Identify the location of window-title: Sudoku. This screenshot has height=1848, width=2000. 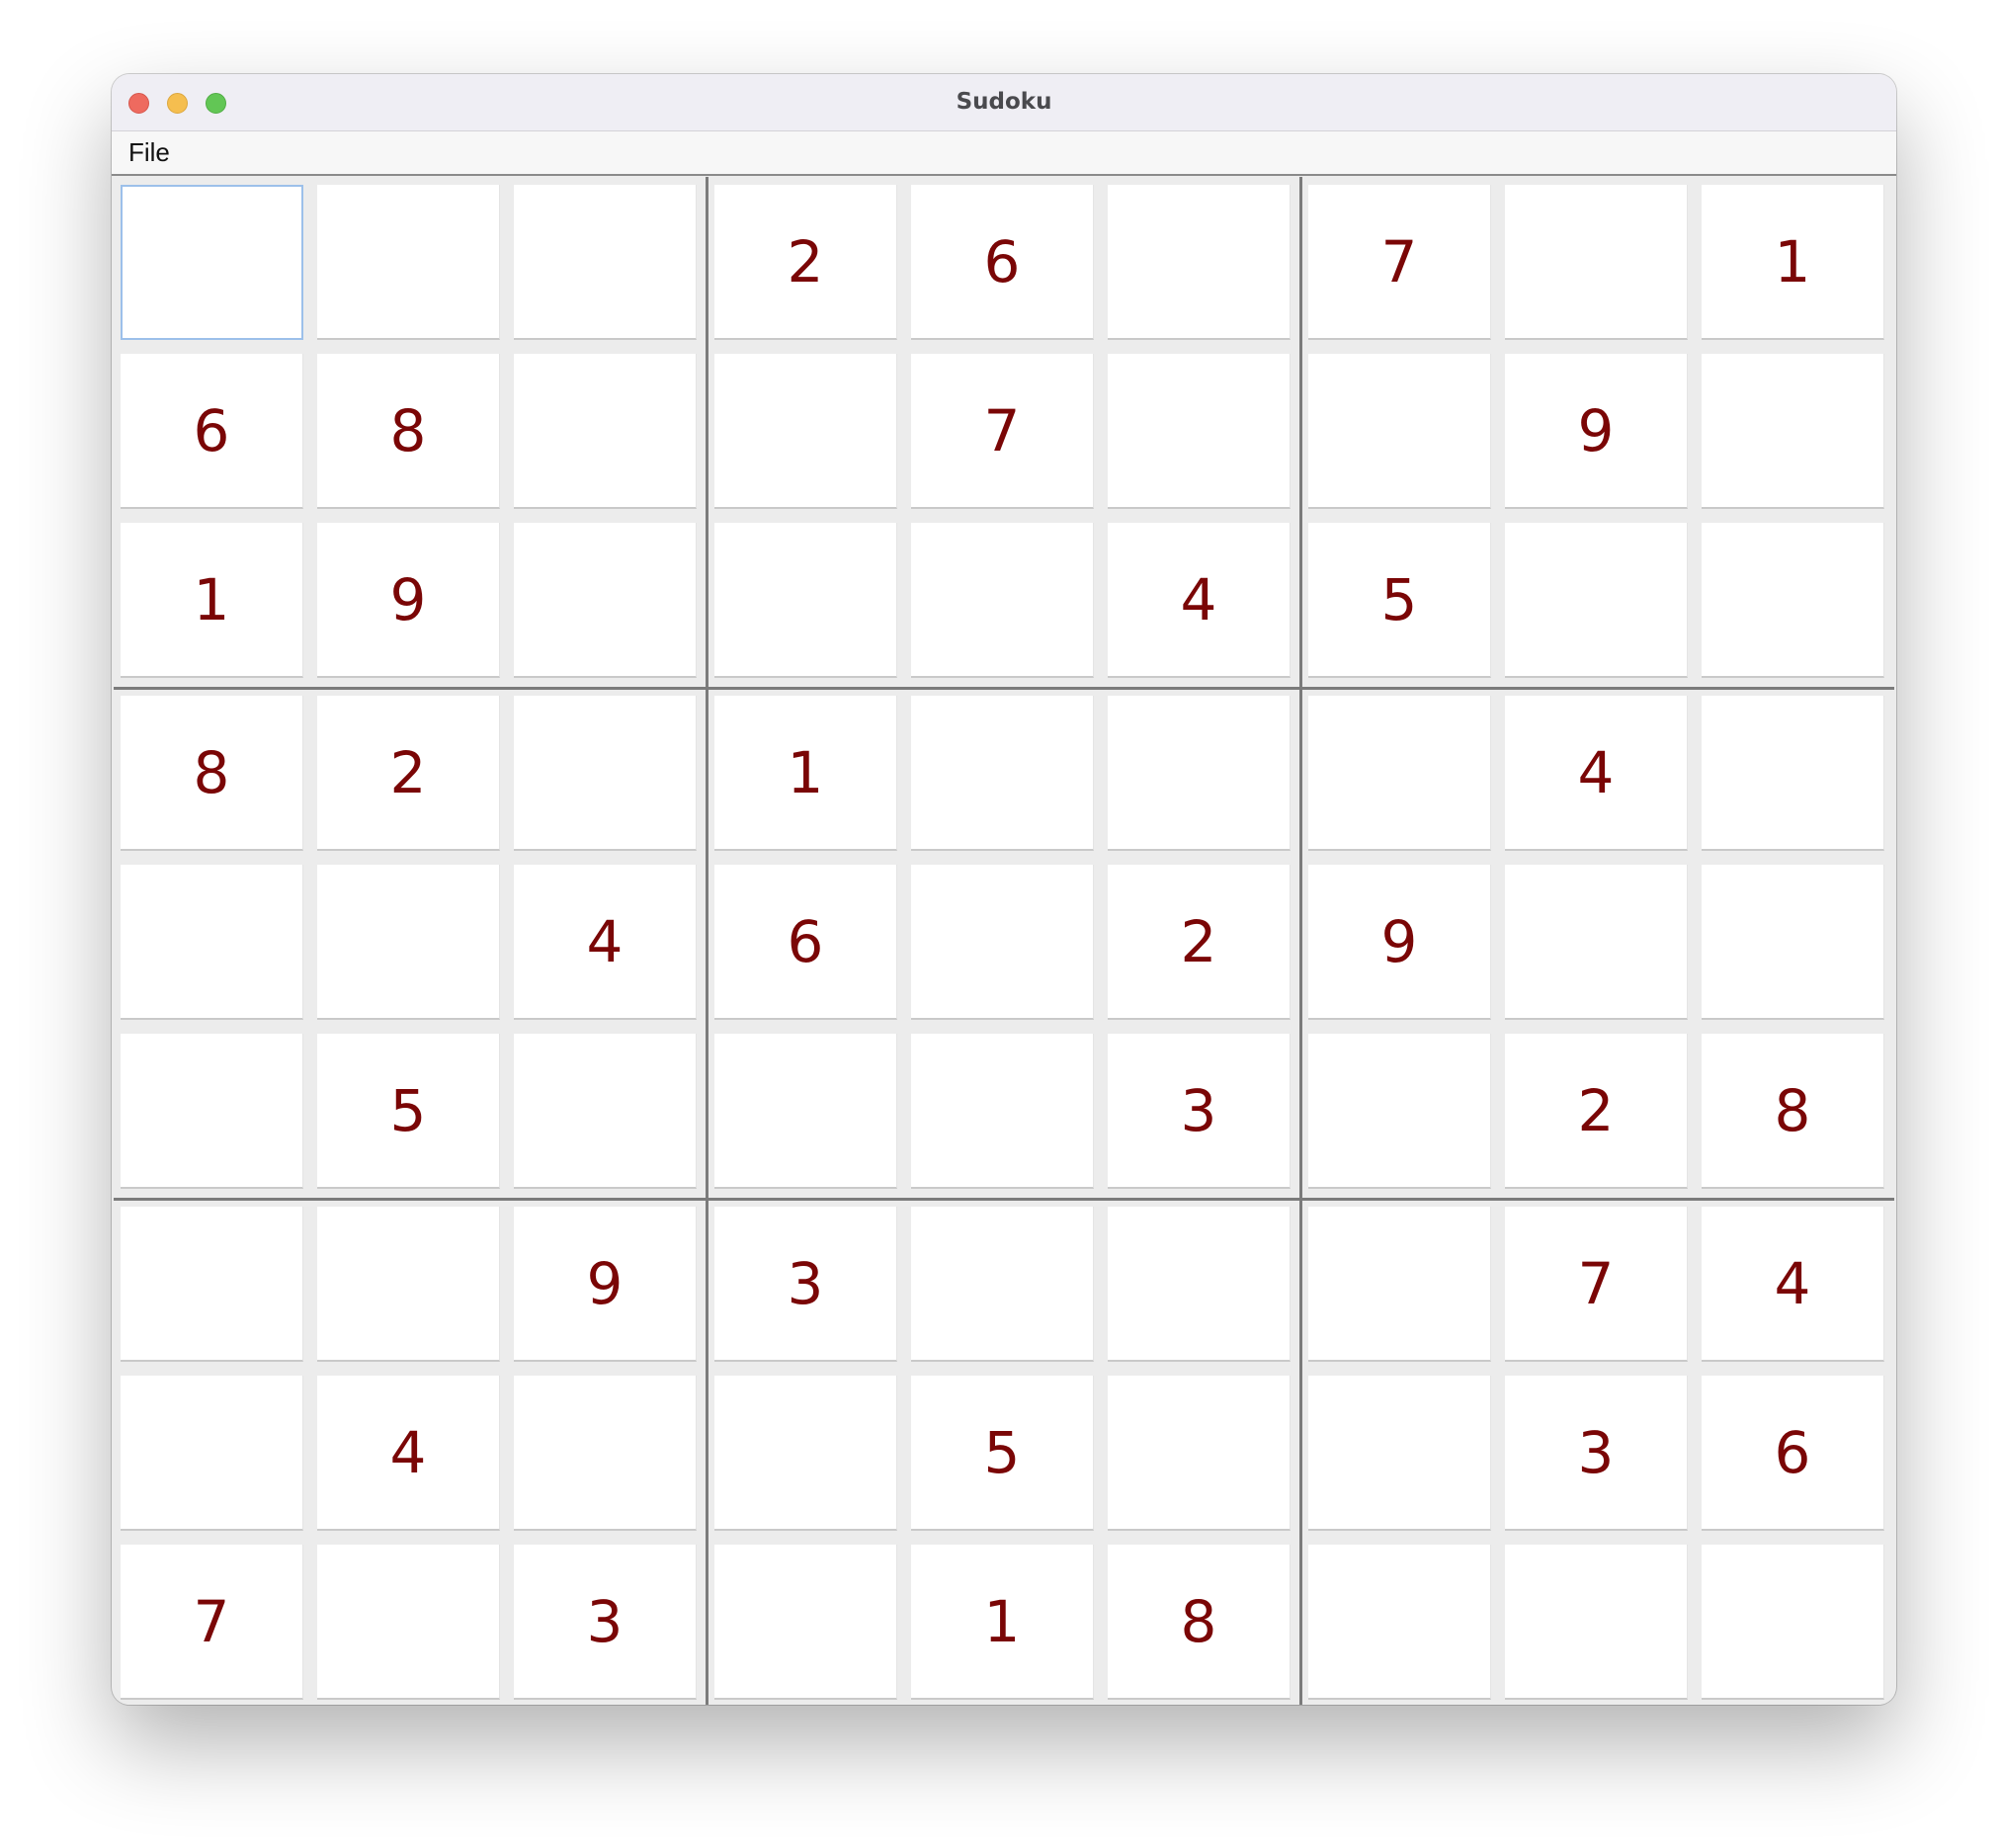
(1004, 102).